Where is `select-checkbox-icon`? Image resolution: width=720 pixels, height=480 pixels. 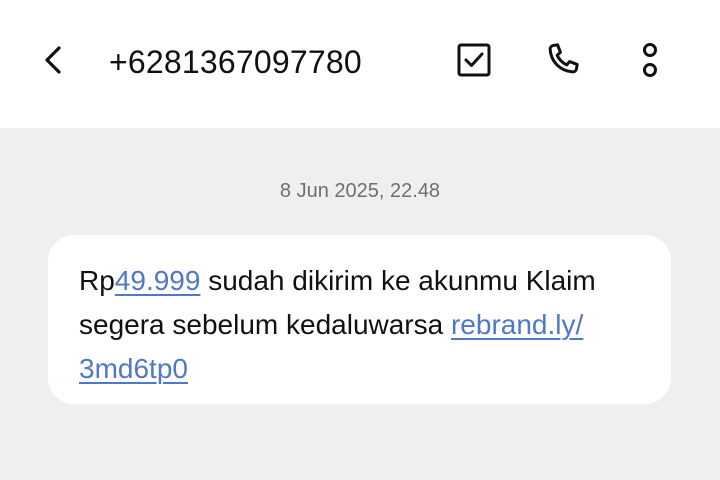 select-checkbox-icon is located at coordinates (474, 62).